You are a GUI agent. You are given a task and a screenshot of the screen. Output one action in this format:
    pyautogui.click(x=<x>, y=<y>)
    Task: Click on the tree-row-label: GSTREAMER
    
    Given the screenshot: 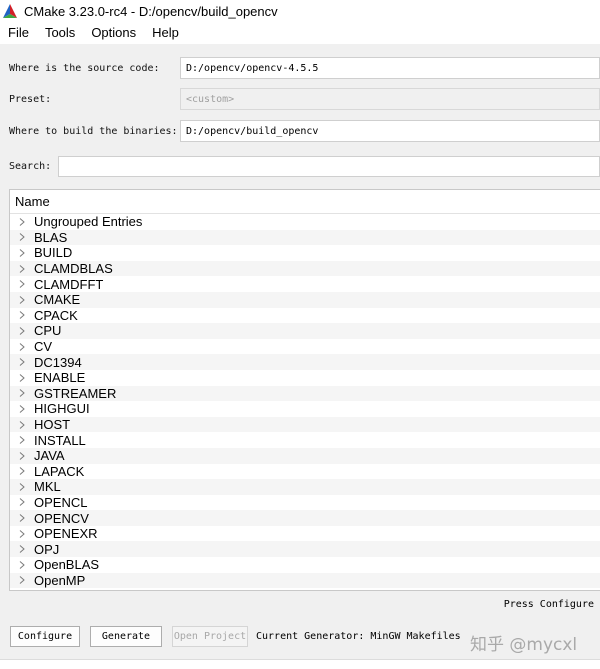 What is the action you would take?
    pyautogui.click(x=75, y=393)
    